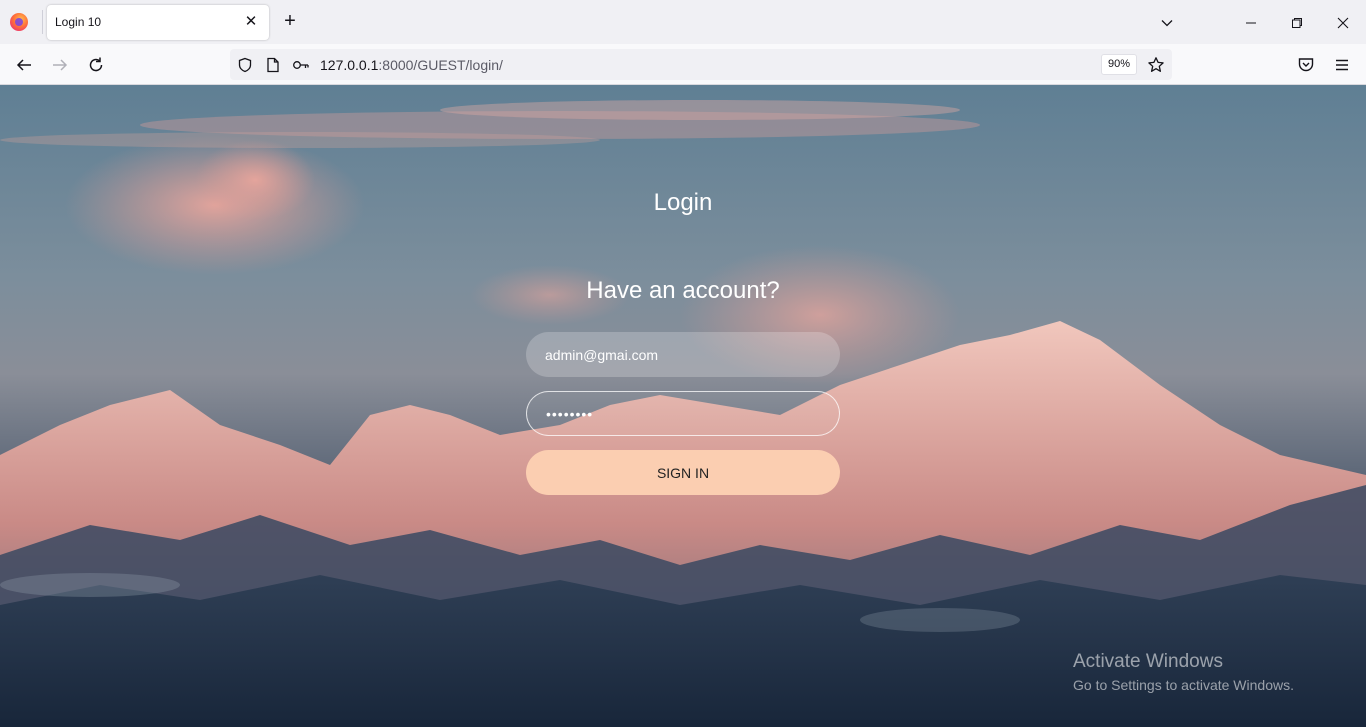 This screenshot has height=727, width=1366. I want to click on navigation-toolbar: 127.0.0.1:8000/GUEST/login/ 90%, so click(683, 64).